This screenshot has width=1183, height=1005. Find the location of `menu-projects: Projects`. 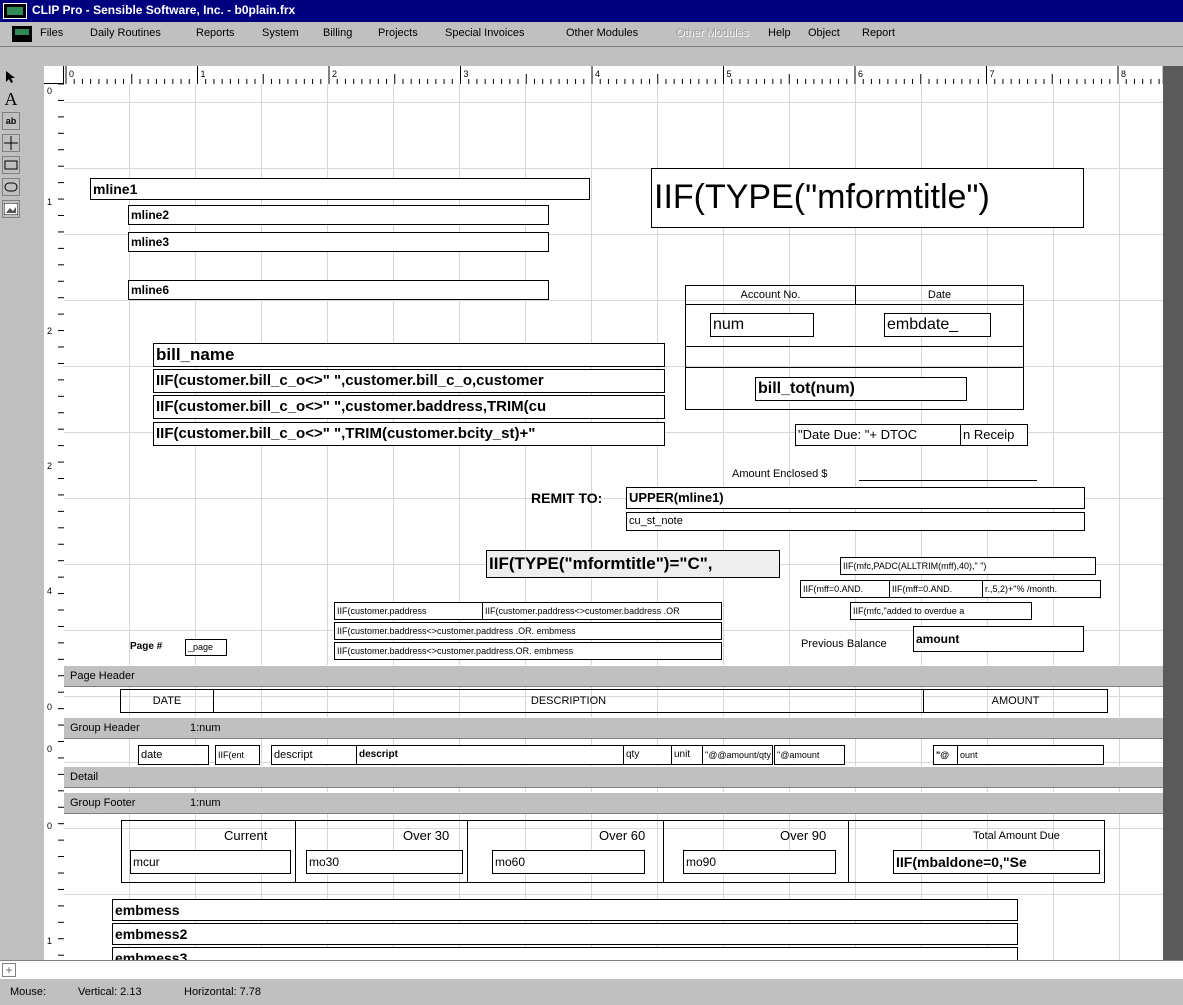

menu-projects: Projects is located at coordinates (398, 33).